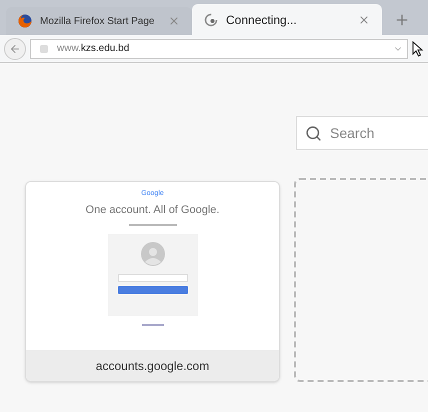  Describe the element at coordinates (153, 210) in the screenshot. I see `thumbnail-headline: One account. All of Google.` at that location.